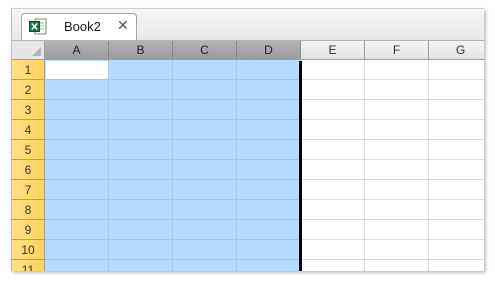 This screenshot has width=495, height=288. I want to click on tab-book2: Book2 ✕, so click(79, 26).